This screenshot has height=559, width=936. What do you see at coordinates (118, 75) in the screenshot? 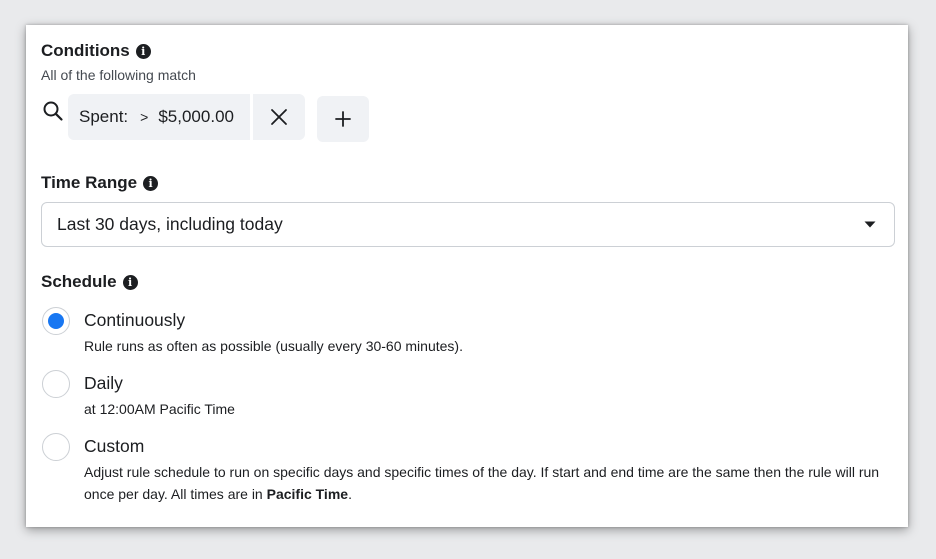
I see `conditions-subtitle: All of the following match` at bounding box center [118, 75].